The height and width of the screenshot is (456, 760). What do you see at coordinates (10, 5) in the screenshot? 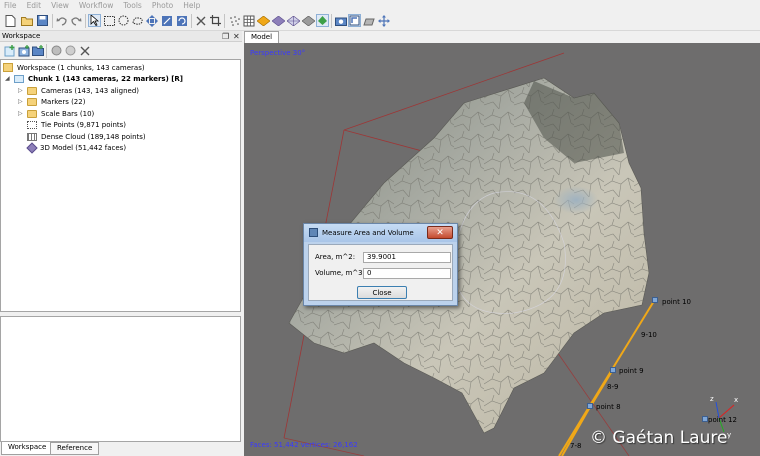
I see `menu-file: File` at bounding box center [10, 5].